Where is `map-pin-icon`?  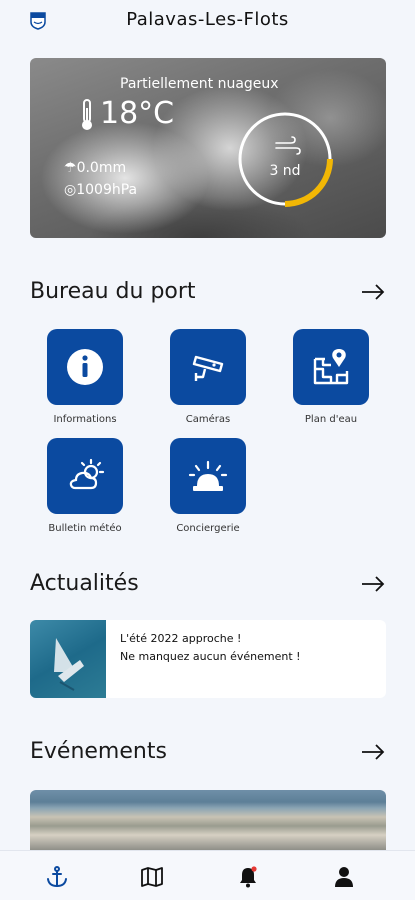
map-pin-icon is located at coordinates (331, 367).